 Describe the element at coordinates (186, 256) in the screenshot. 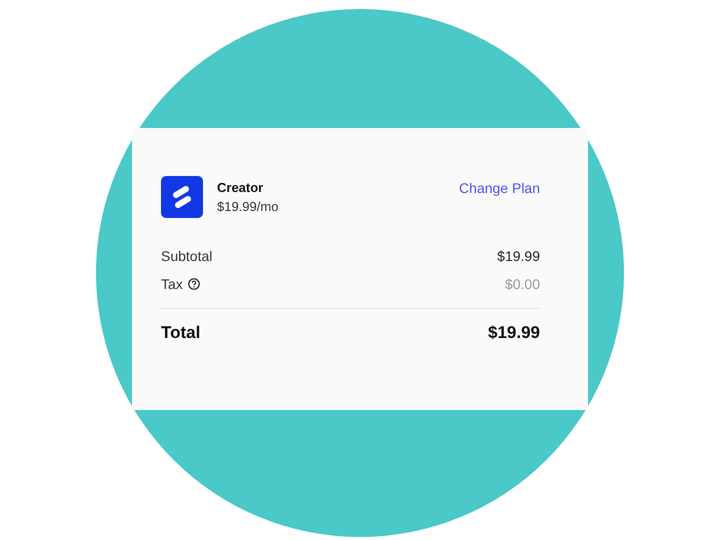

I see `line-label: Subtotal` at that location.